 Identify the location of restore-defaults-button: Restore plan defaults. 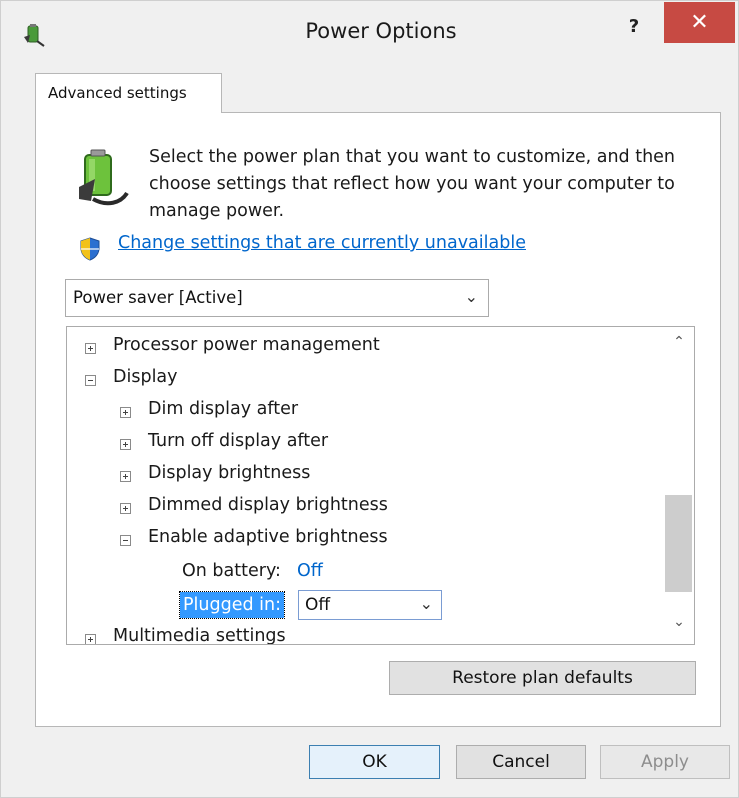
(542, 678).